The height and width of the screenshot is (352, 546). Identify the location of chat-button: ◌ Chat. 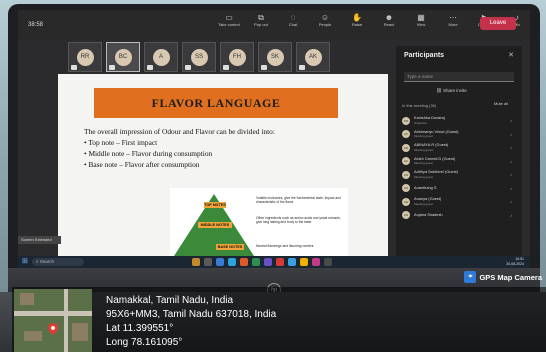
(293, 20).